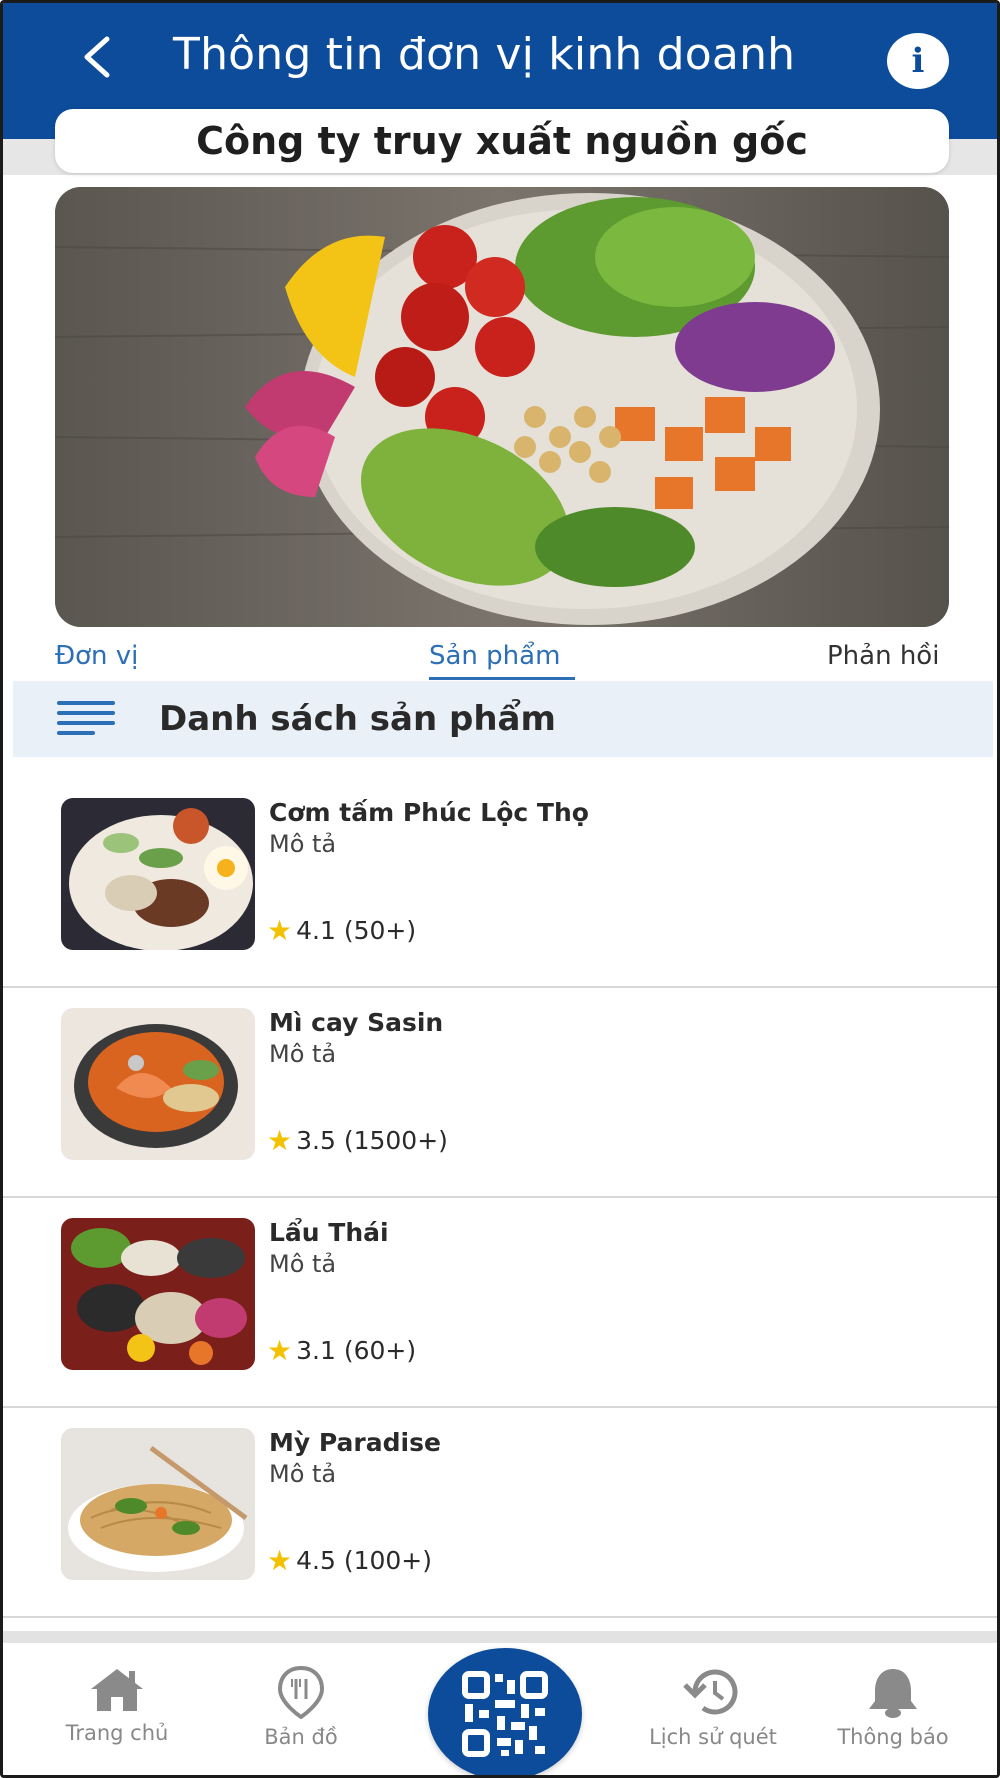 The width and height of the screenshot is (1000, 1778). I want to click on rating-text: 3.1 (60+), so click(356, 1350).